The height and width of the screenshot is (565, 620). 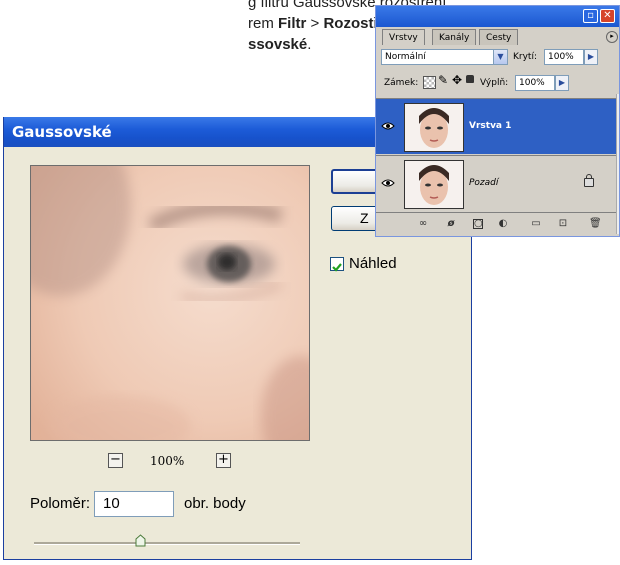 What do you see at coordinates (484, 183) in the screenshot?
I see `layer-name: Pozadí` at bounding box center [484, 183].